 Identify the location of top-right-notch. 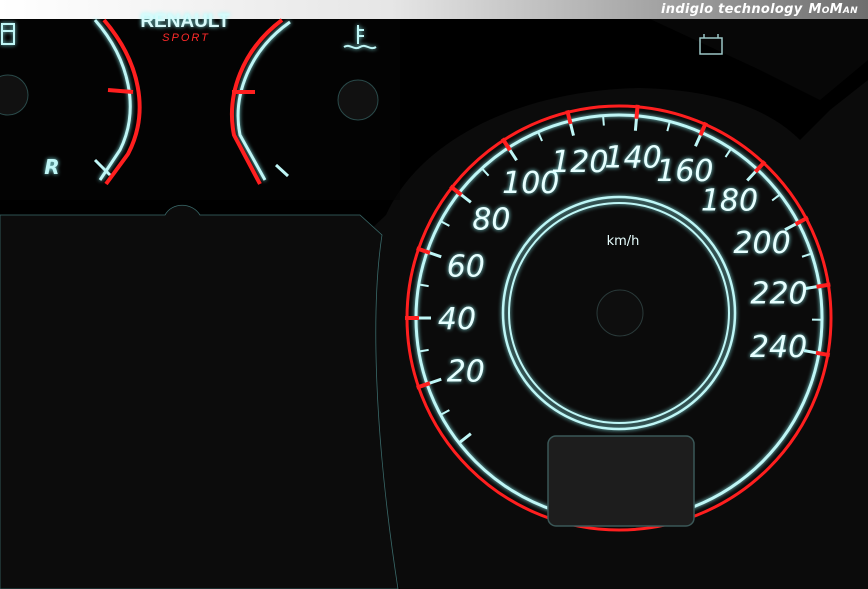
(759, 59).